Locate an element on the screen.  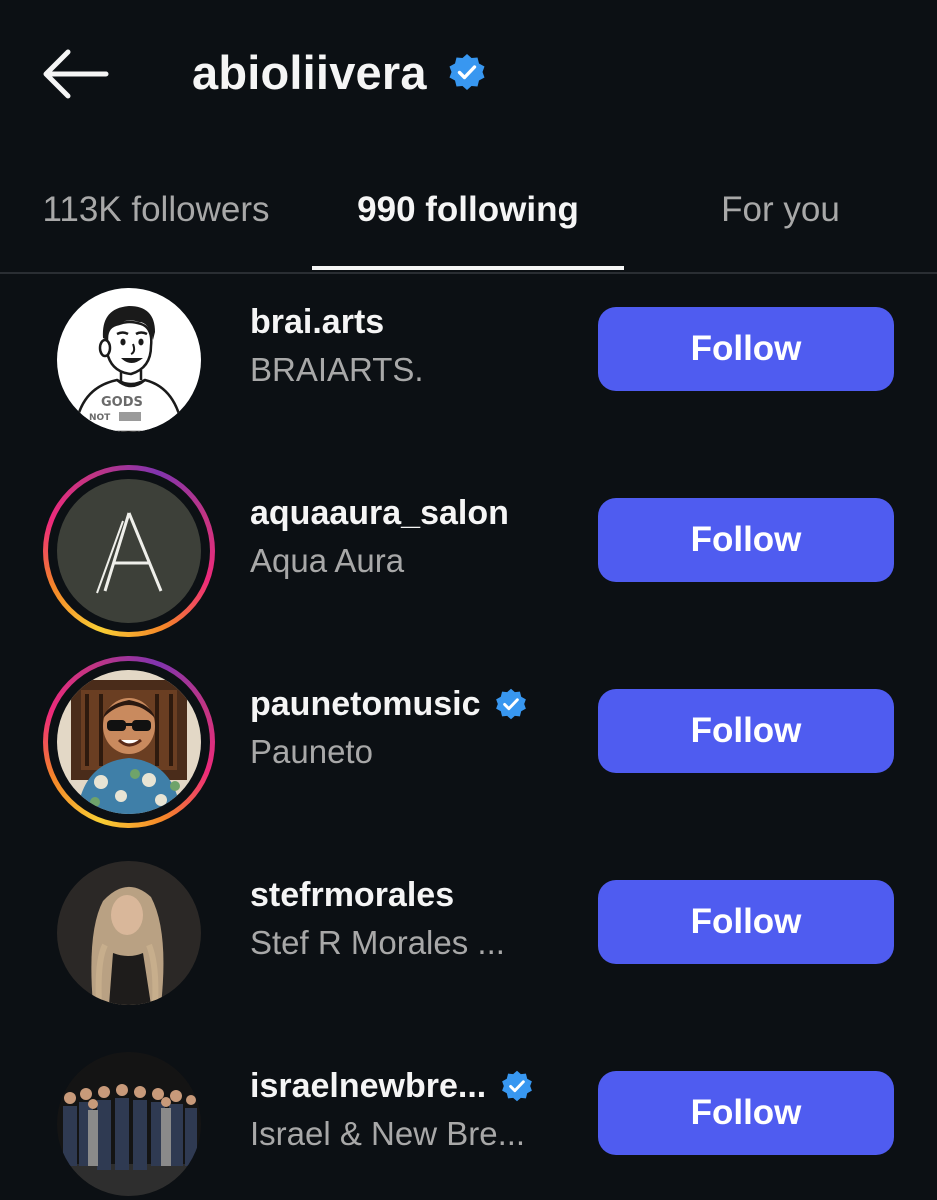
active-tab-indicator is located at coordinates (468, 268).